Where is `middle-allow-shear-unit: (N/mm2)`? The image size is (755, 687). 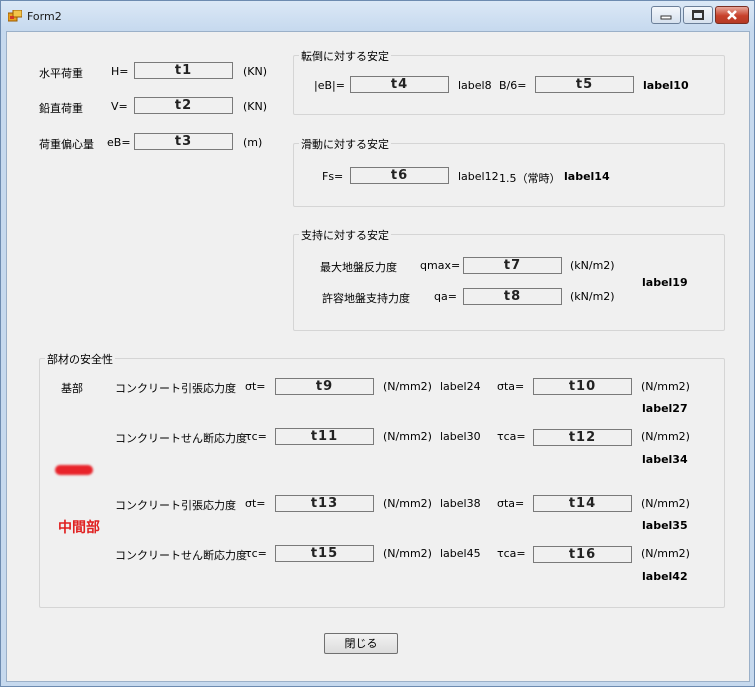 middle-allow-shear-unit: (N/mm2) is located at coordinates (665, 553).